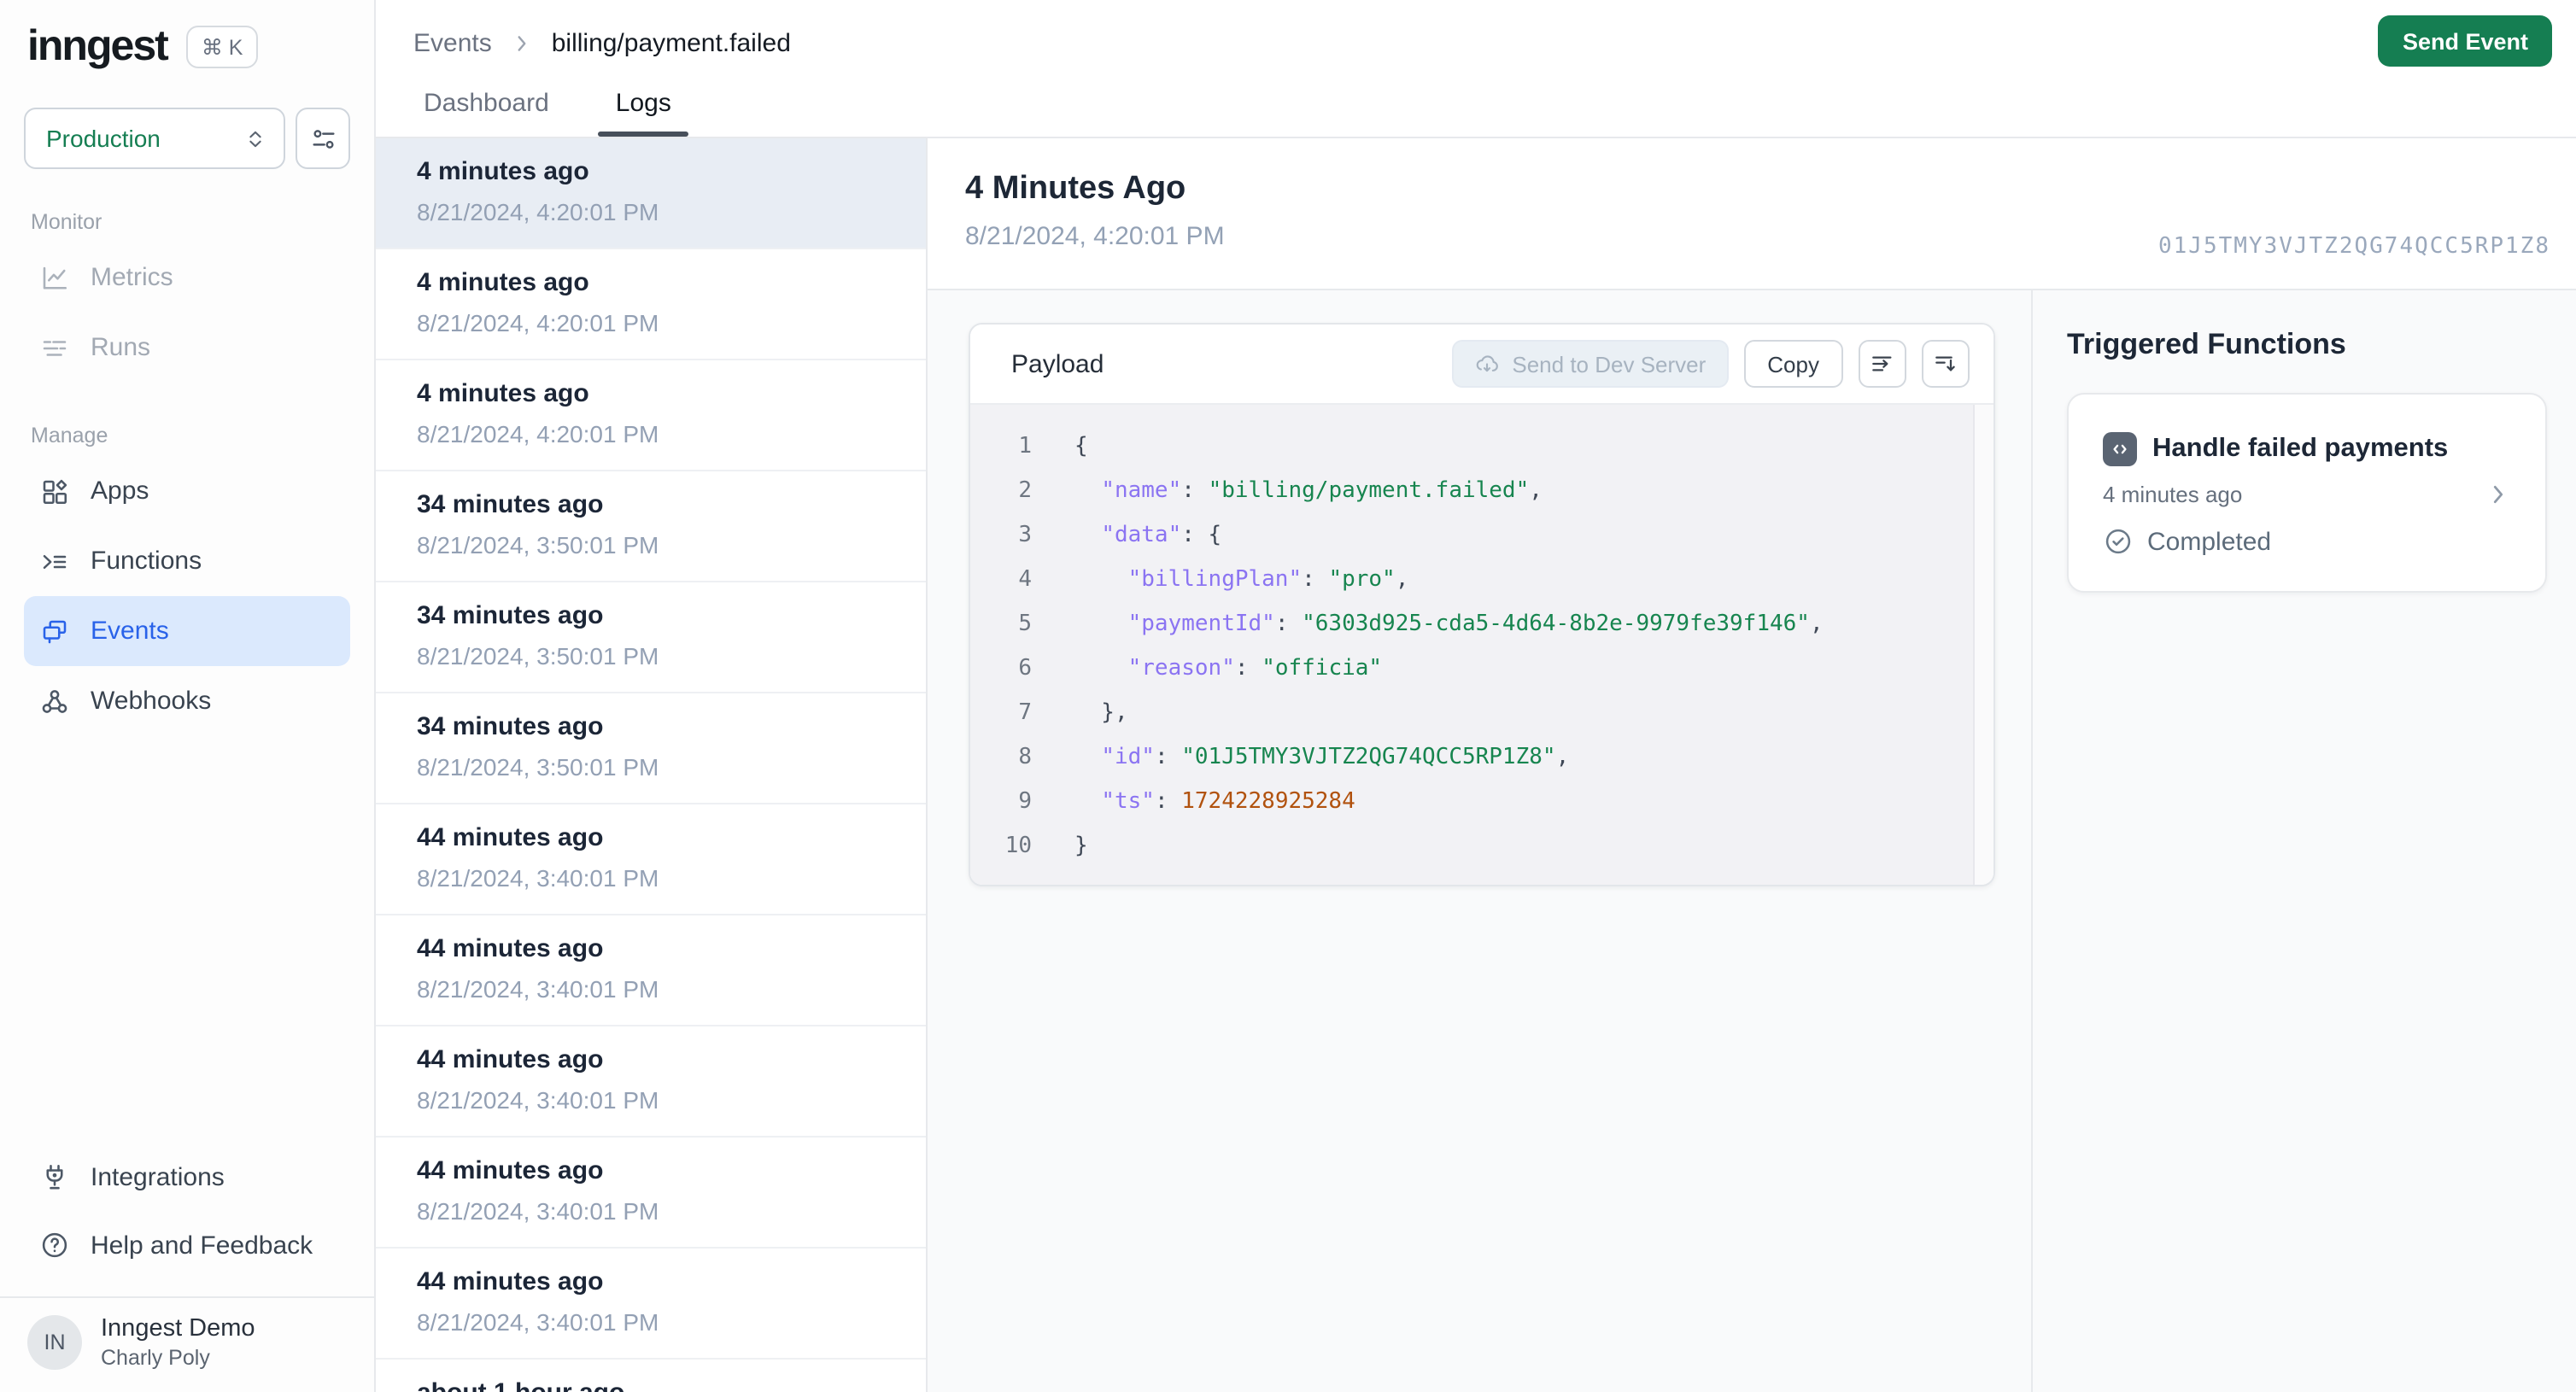  I want to click on code-line: }, so click(1081, 846).